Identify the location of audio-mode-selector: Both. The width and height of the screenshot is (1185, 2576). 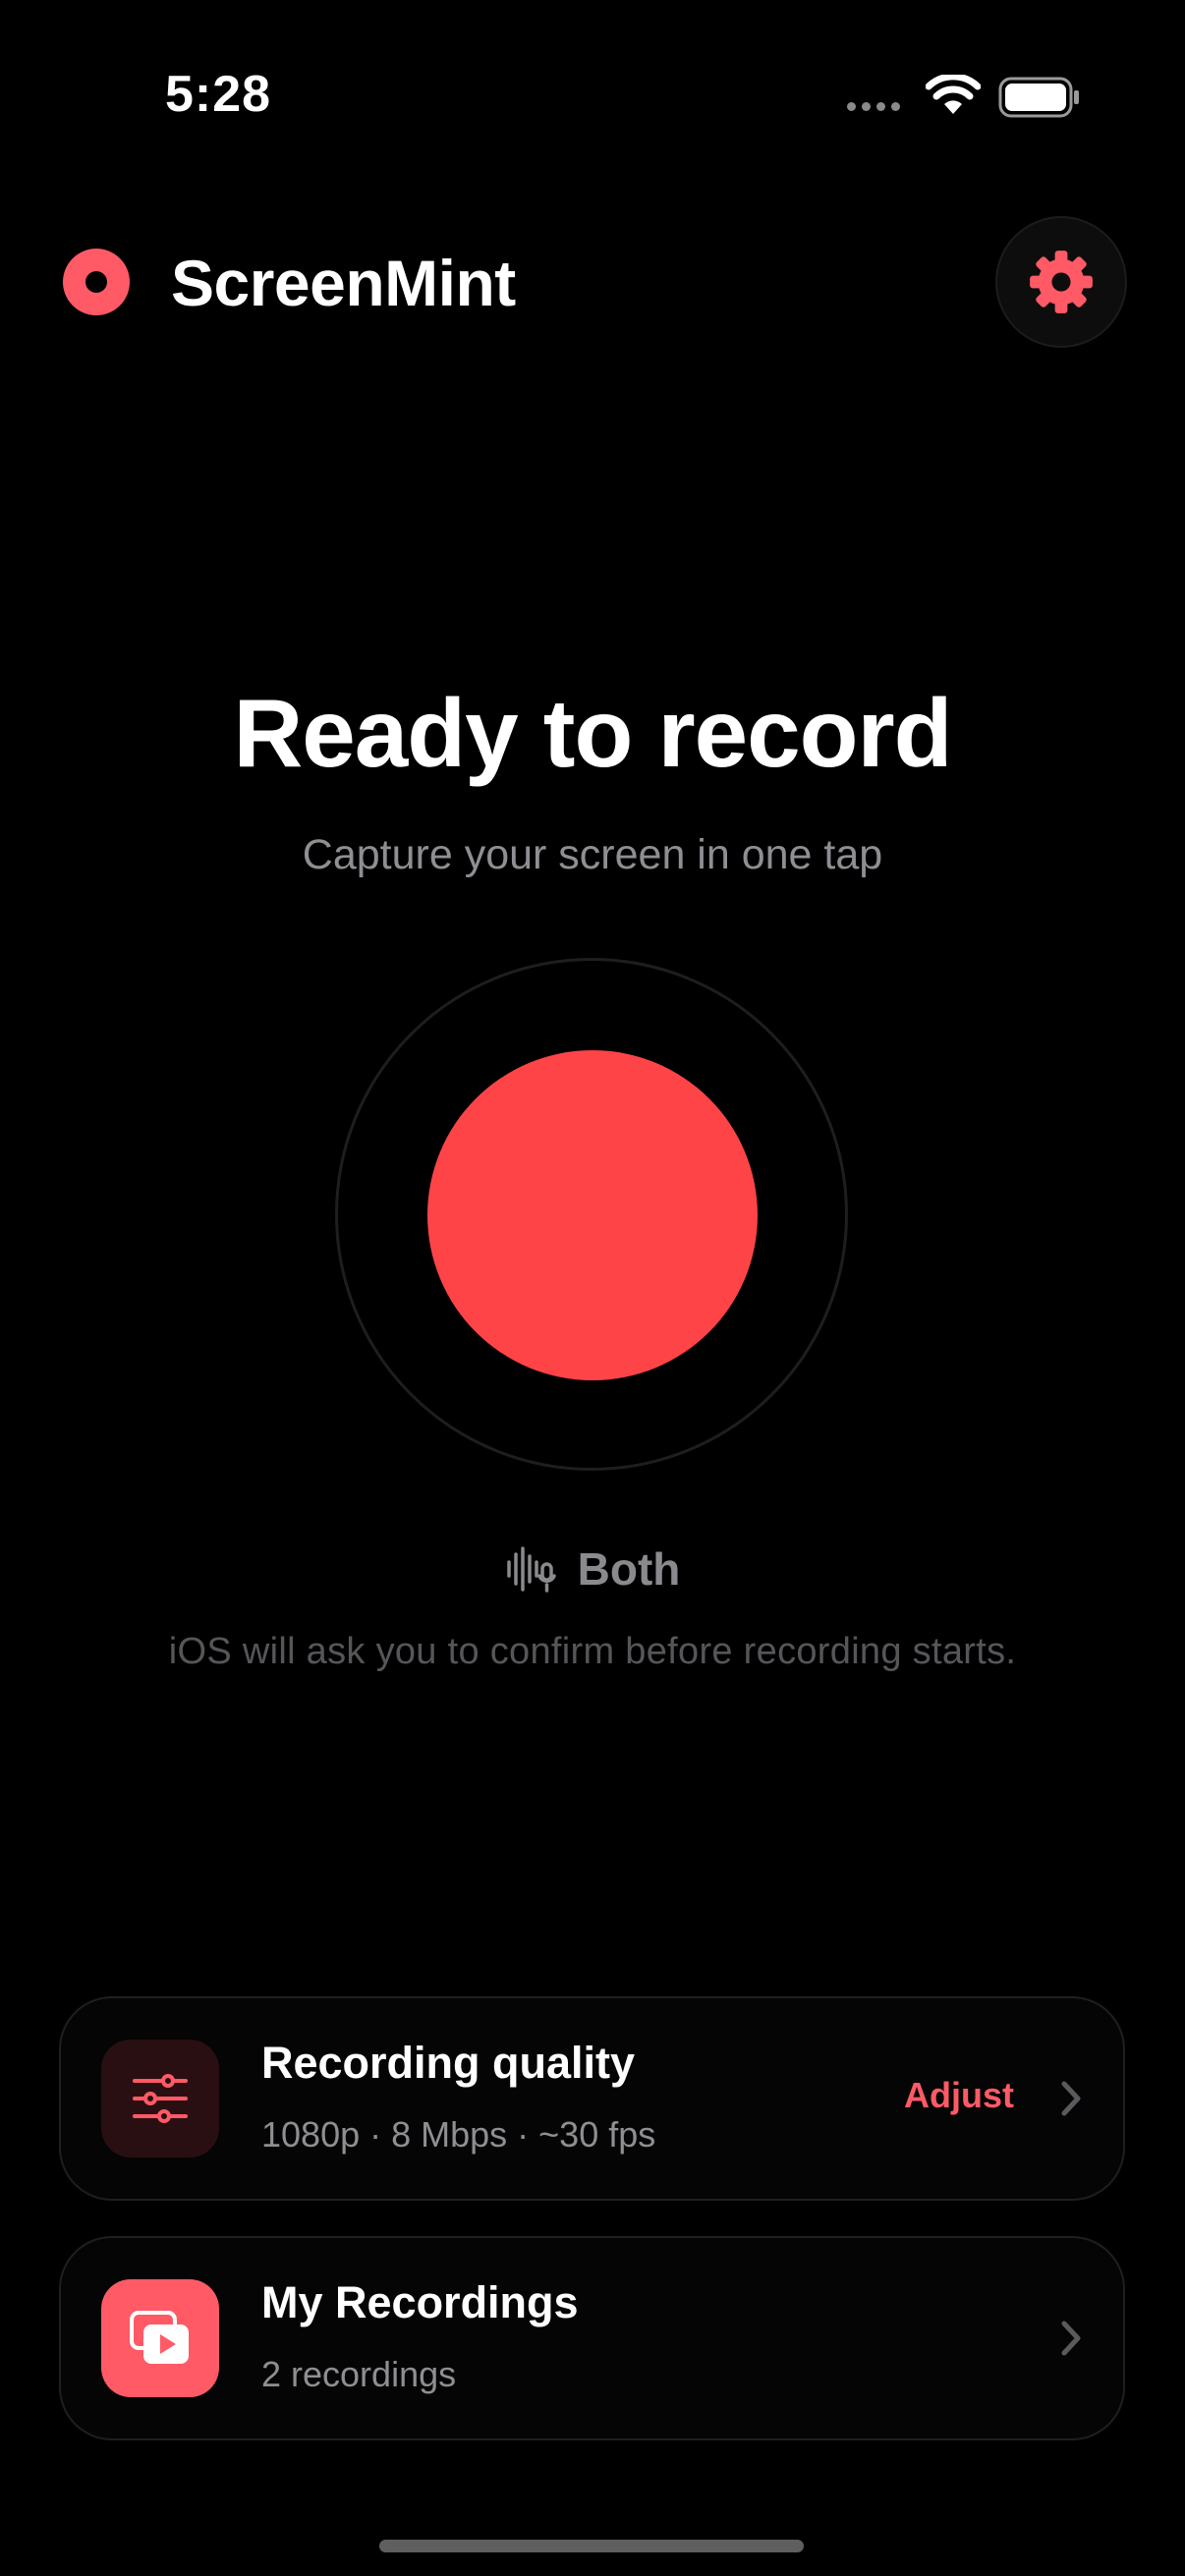
(592, 1569).